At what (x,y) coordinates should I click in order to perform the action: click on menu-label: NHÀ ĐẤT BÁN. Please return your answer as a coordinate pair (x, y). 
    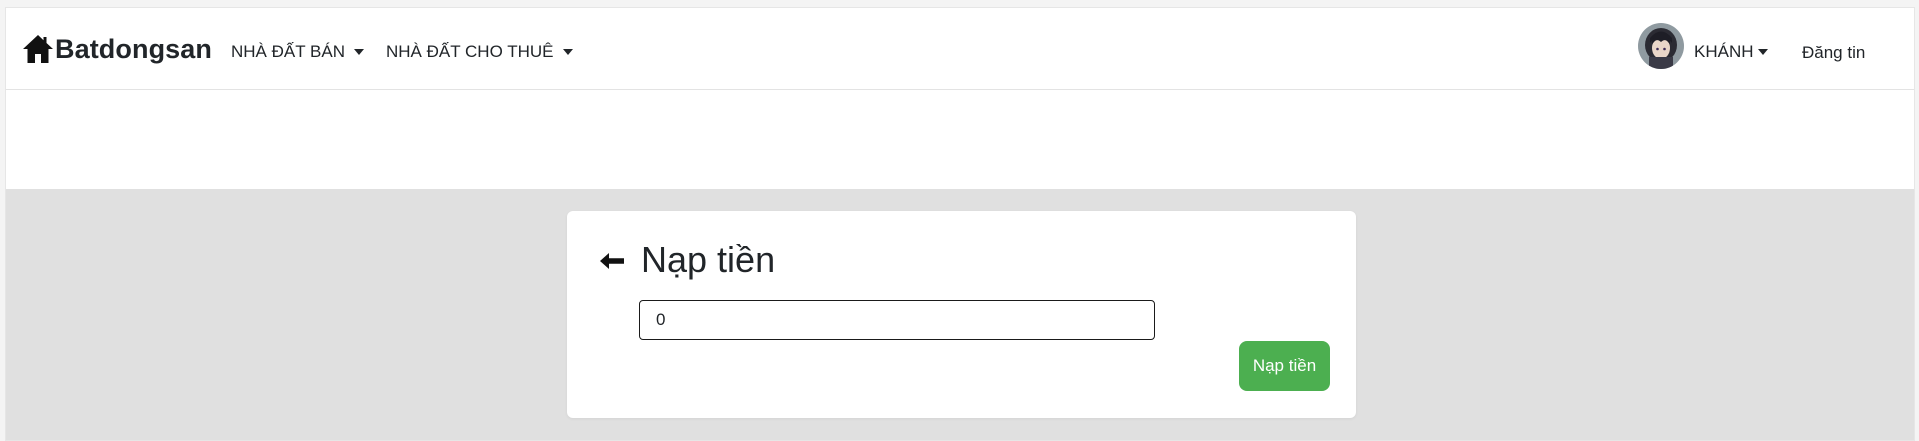
    Looking at the image, I should click on (288, 51).